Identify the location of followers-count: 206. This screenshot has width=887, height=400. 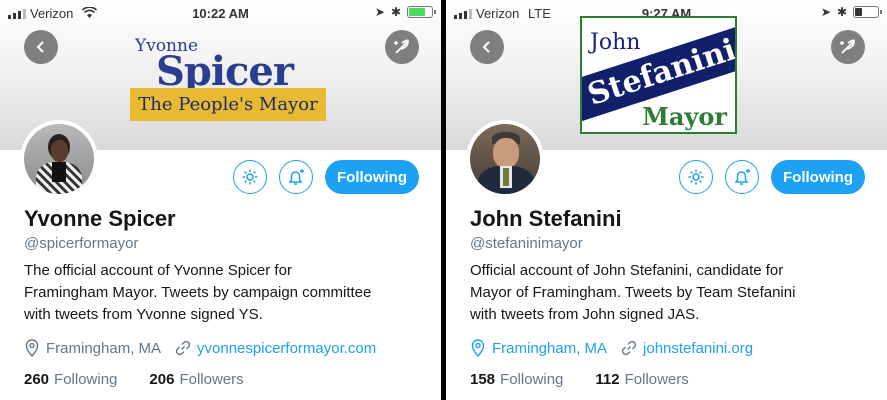
(162, 379).